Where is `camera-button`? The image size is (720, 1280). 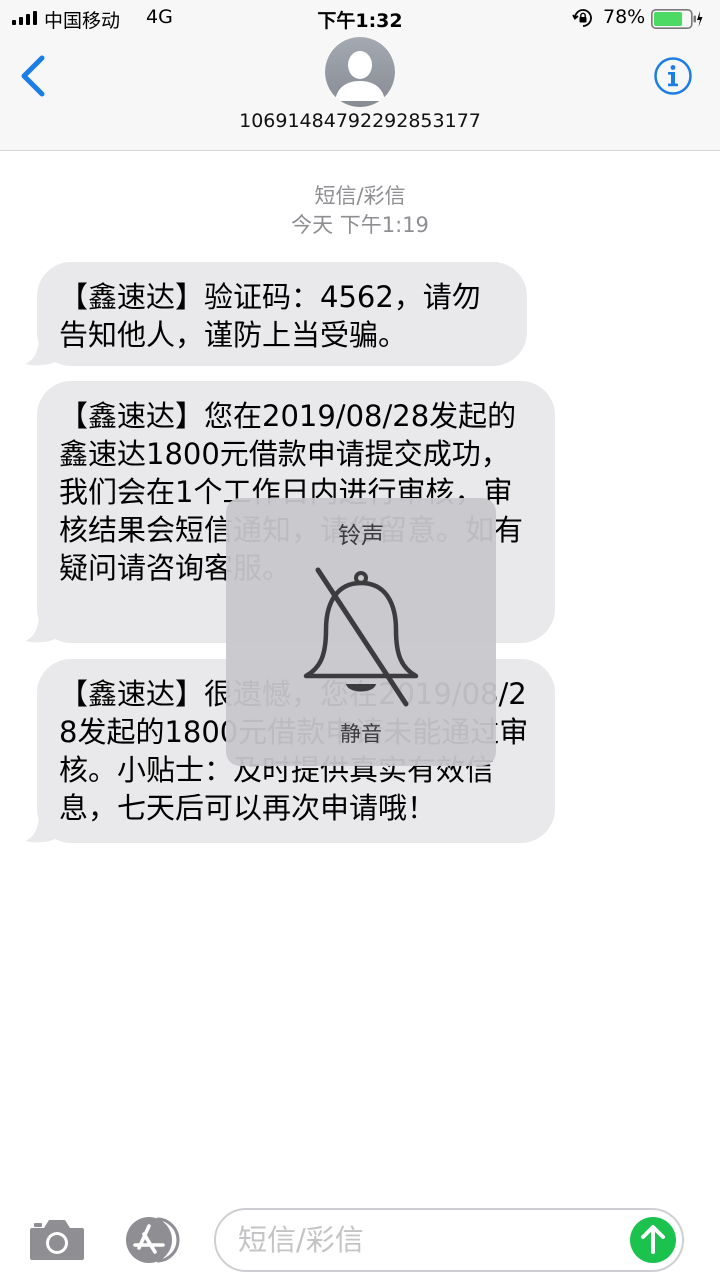 camera-button is located at coordinates (57, 1240).